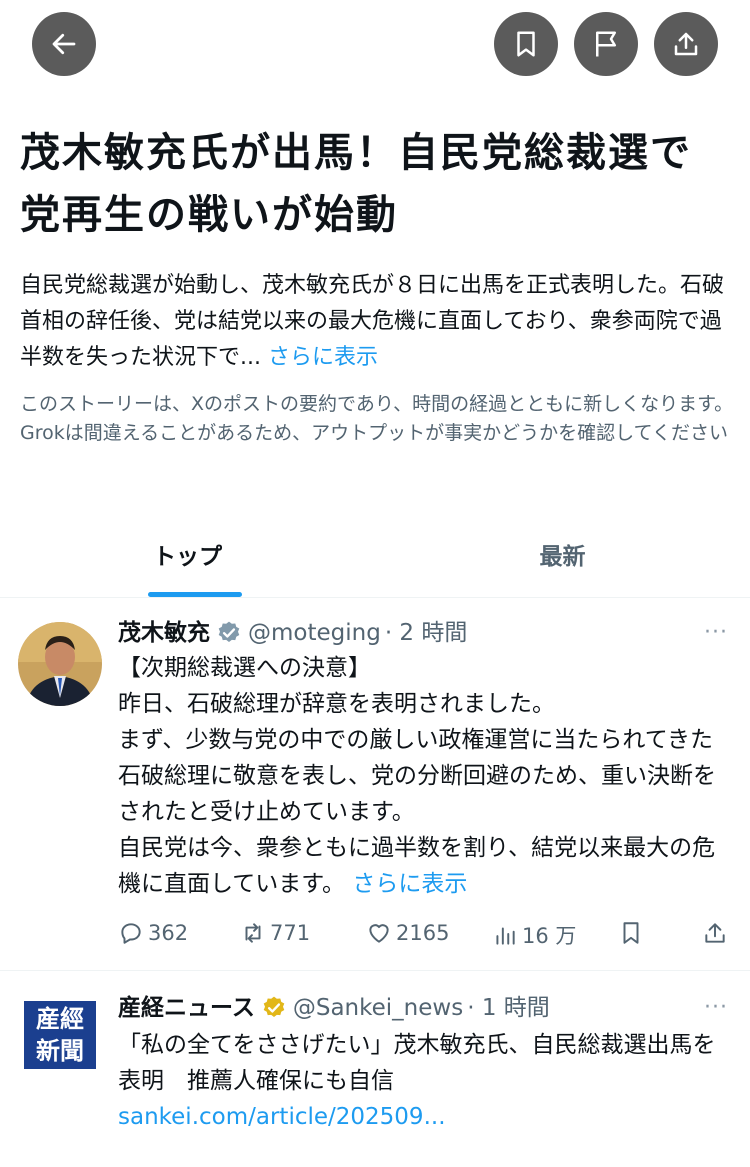 This screenshot has height=1167, width=750. I want to click on reply-button: 362, so click(153, 933).